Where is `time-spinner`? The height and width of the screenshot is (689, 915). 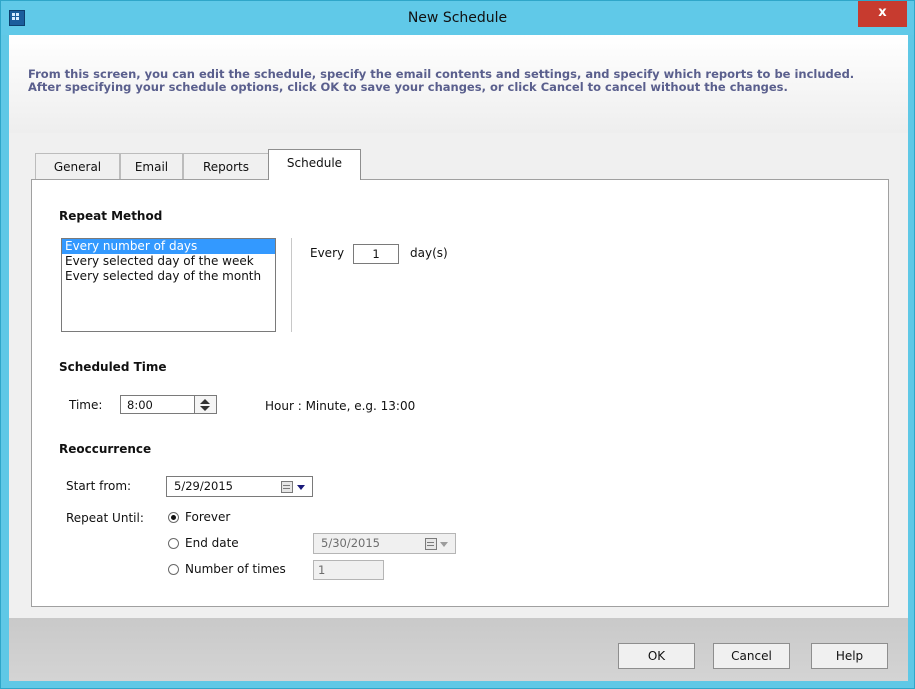 time-spinner is located at coordinates (205, 404).